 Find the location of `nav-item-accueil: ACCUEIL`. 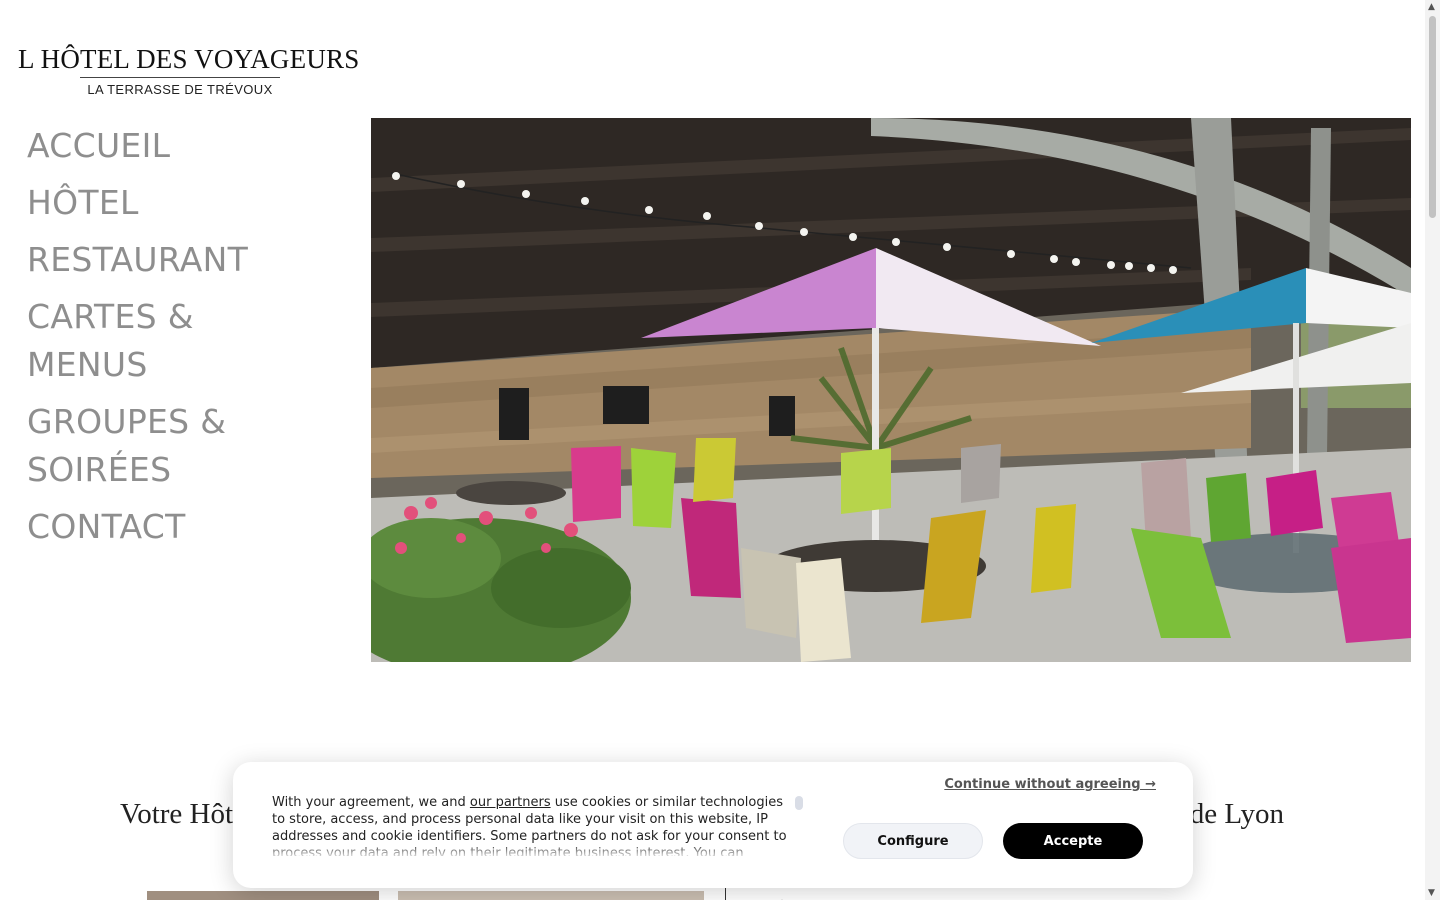

nav-item-accueil: ACCUEIL is located at coordinates (187, 146).